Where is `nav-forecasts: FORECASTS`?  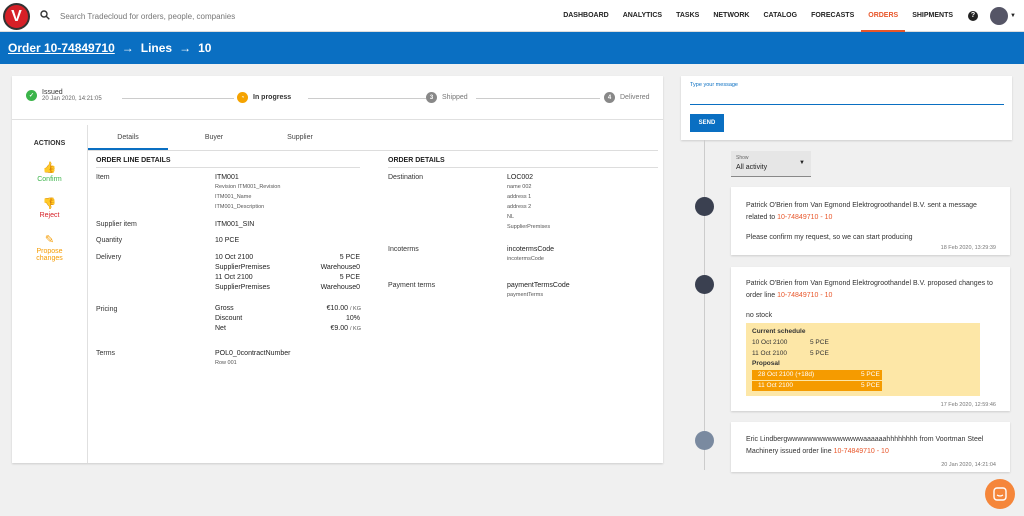
nav-forecasts: FORECASTS is located at coordinates (832, 16).